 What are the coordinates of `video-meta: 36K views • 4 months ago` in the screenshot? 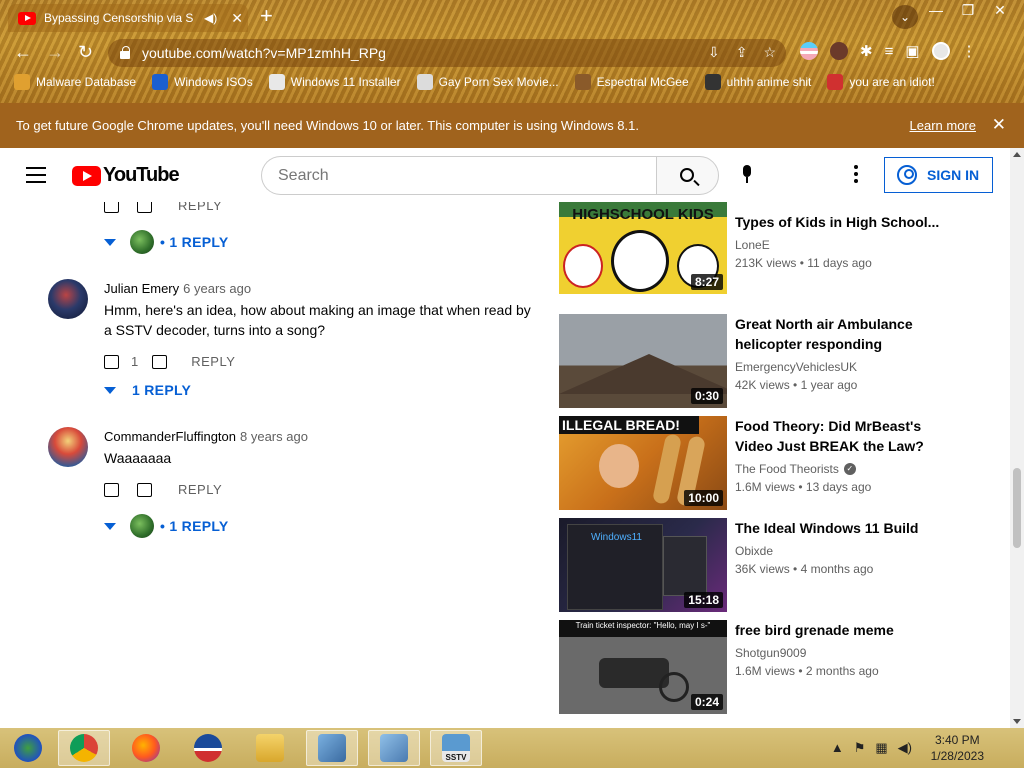 It's located at (804, 569).